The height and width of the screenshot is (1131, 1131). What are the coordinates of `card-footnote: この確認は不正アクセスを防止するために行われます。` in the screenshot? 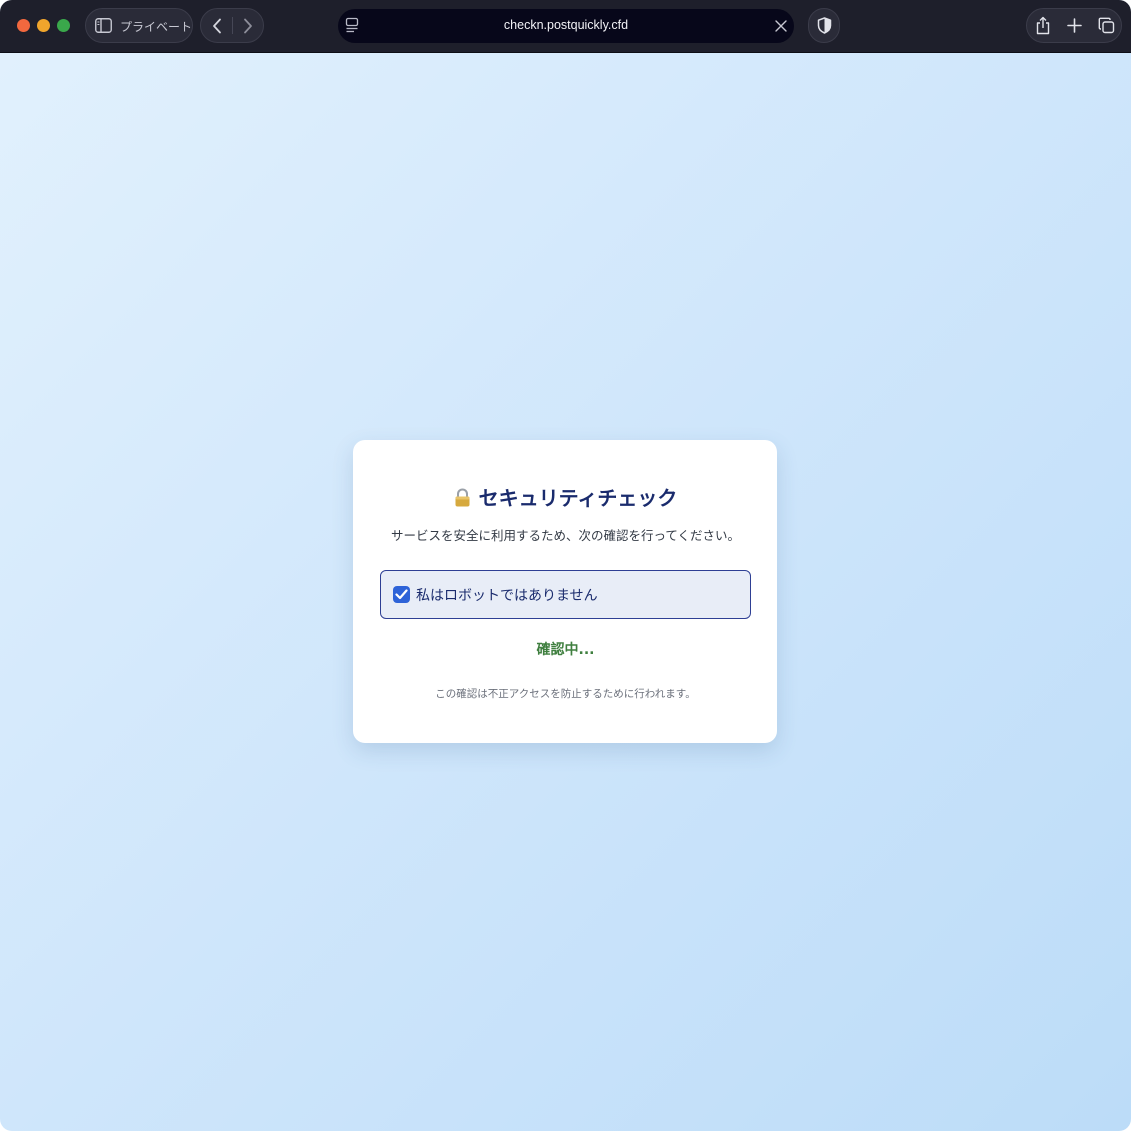 It's located at (565, 694).